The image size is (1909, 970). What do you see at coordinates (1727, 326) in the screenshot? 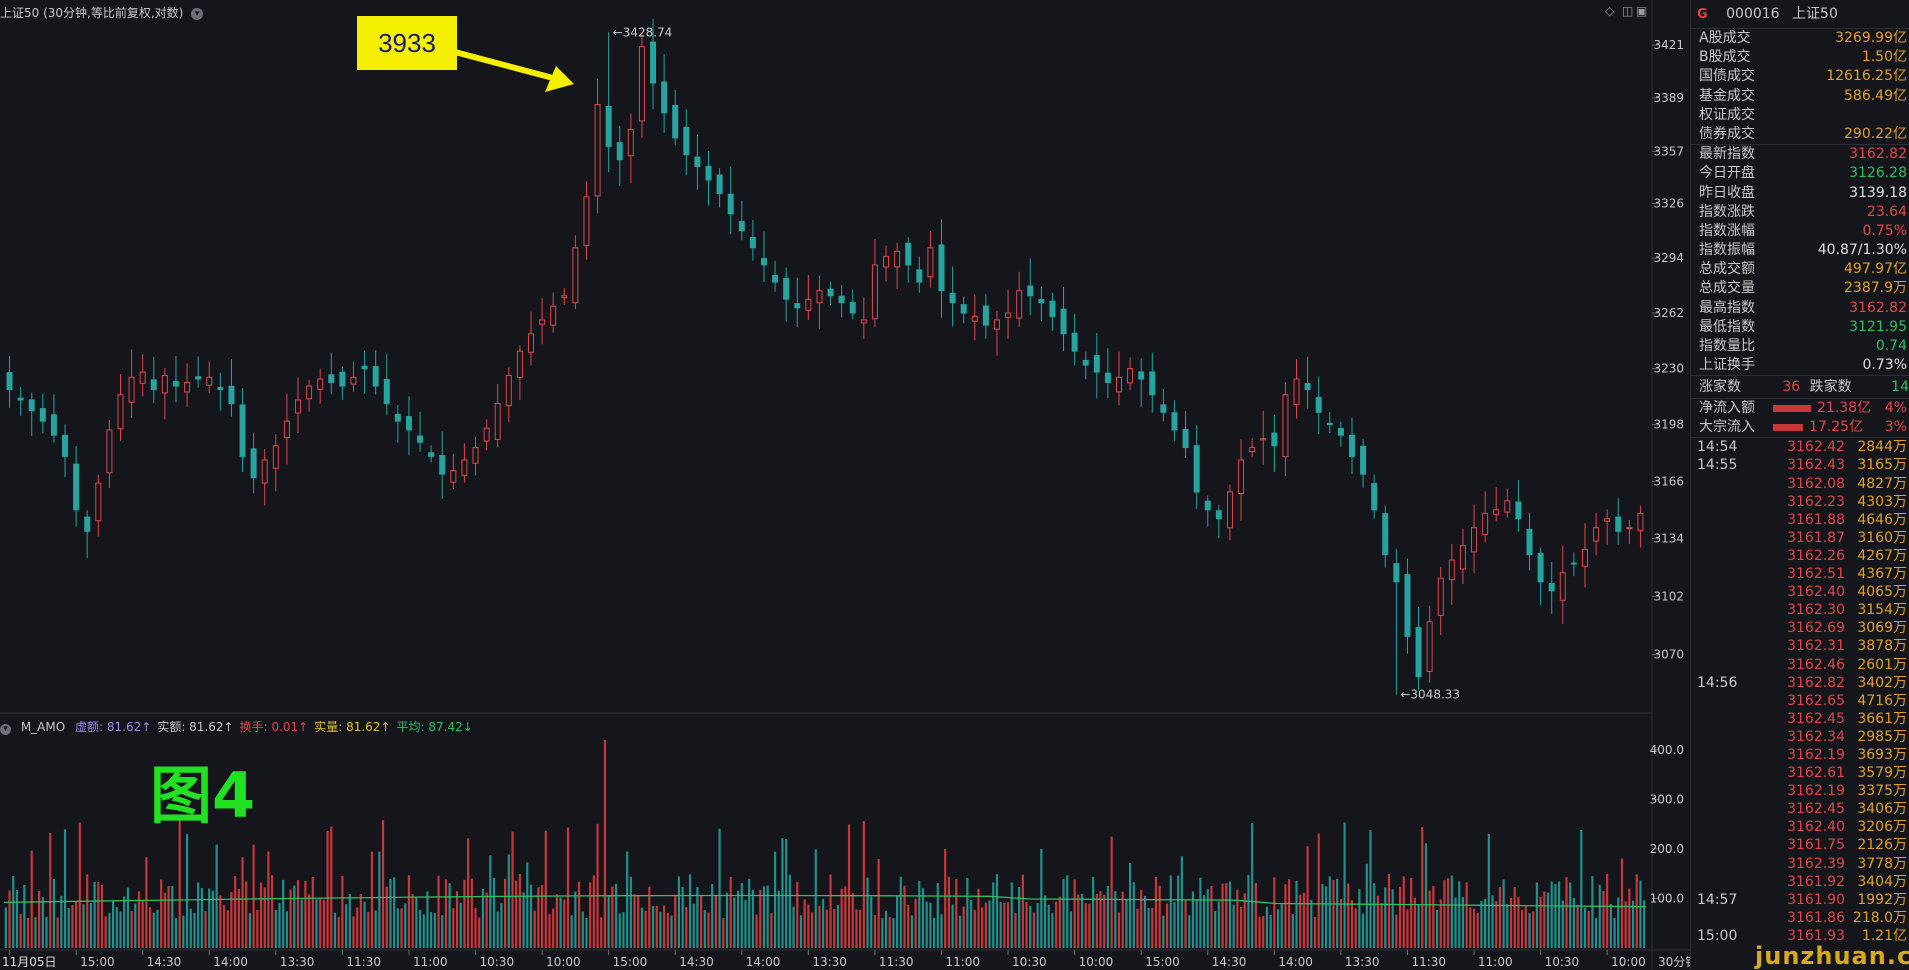
I see `stat-label: 最低指数` at bounding box center [1727, 326].